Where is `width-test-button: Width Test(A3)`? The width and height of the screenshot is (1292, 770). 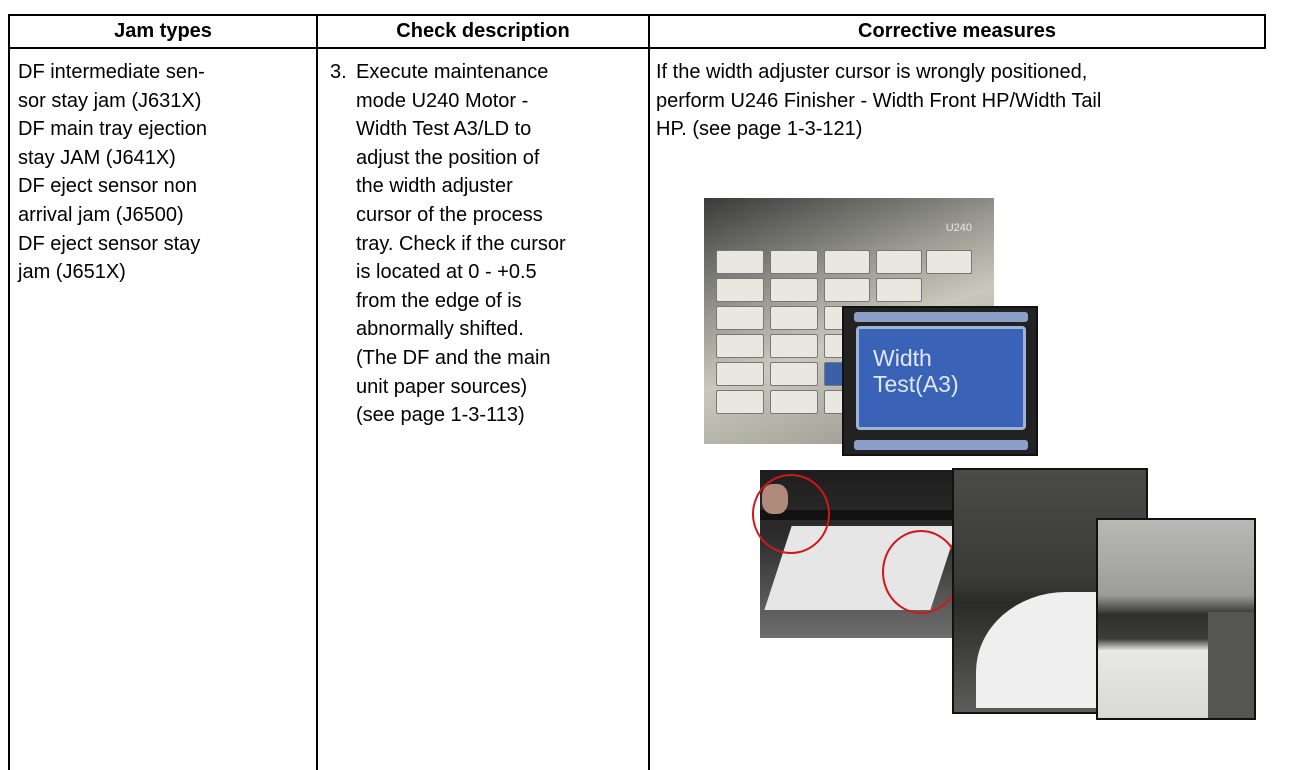
width-test-button: Width Test(A3) is located at coordinates (941, 378).